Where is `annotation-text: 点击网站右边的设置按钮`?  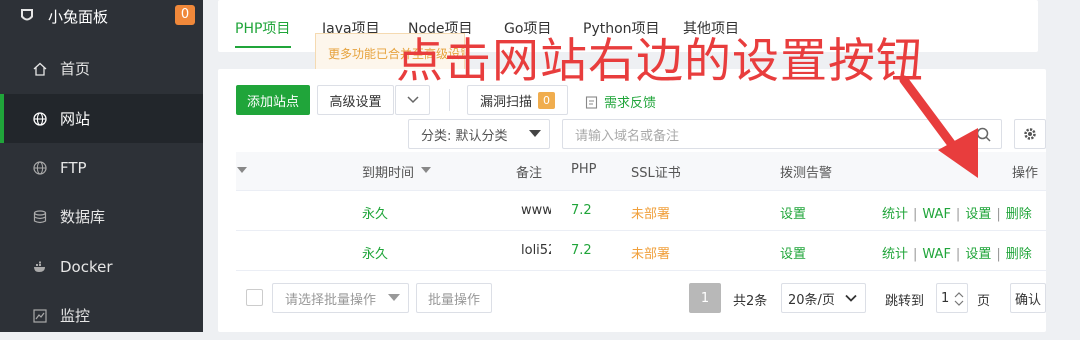 annotation-text: 点击网站右边的设置按钮 is located at coordinates (660, 61).